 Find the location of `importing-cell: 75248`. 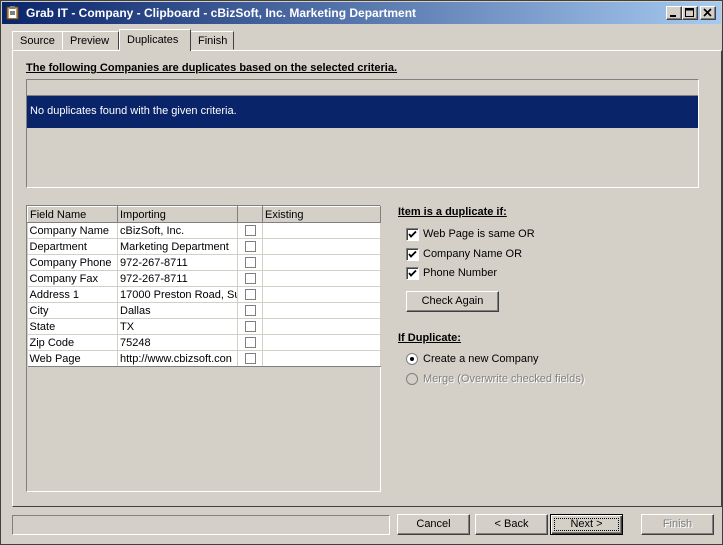

importing-cell: 75248 is located at coordinates (177, 342).